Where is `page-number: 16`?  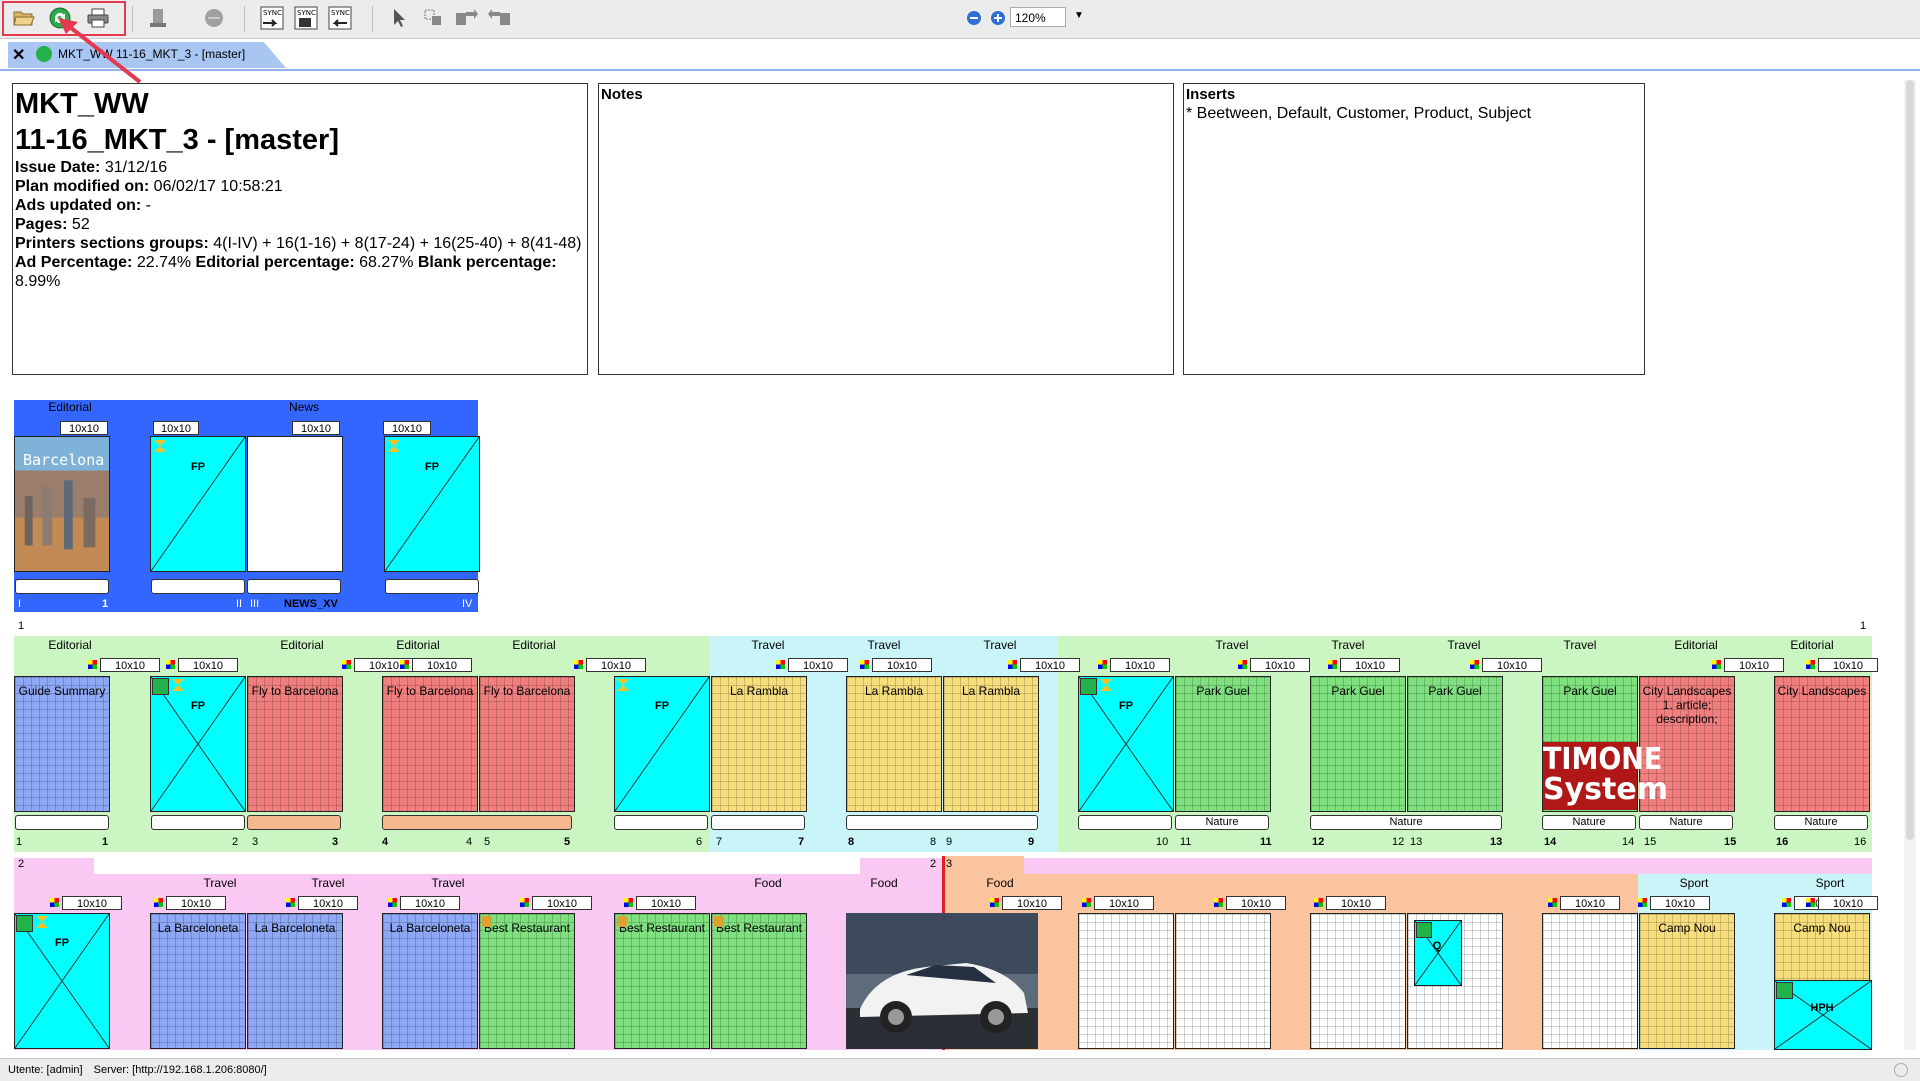
page-number: 16 is located at coordinates (1782, 842).